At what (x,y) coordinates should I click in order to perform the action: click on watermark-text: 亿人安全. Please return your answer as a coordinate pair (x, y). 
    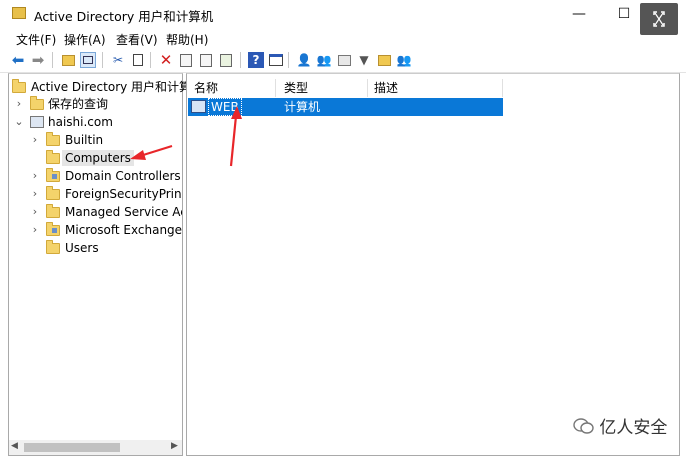
    Looking at the image, I should click on (633, 428).